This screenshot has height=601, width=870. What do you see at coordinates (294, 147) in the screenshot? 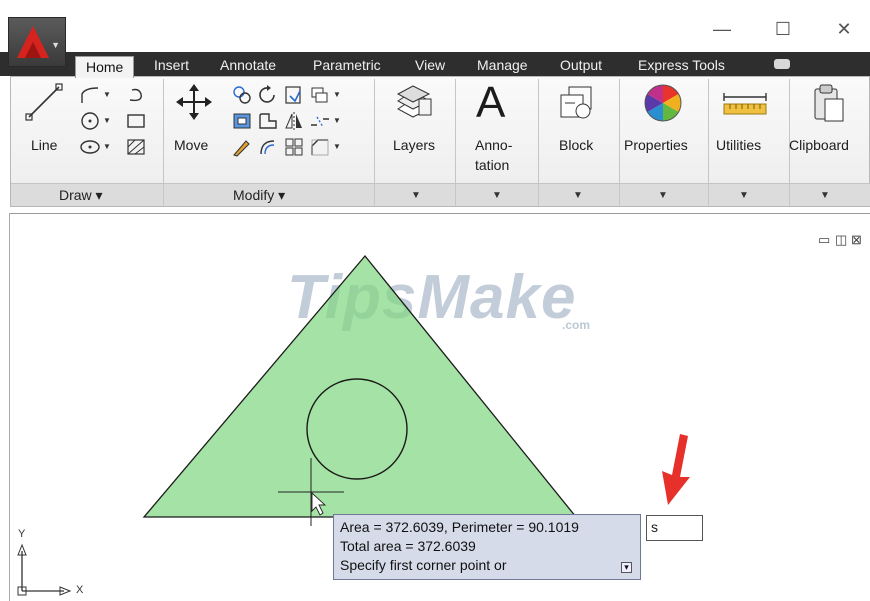
I see `array-icon` at bounding box center [294, 147].